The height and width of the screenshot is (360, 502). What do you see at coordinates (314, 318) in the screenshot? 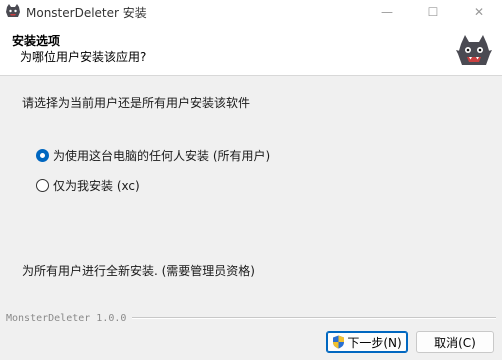
I see `divider-line` at bounding box center [314, 318].